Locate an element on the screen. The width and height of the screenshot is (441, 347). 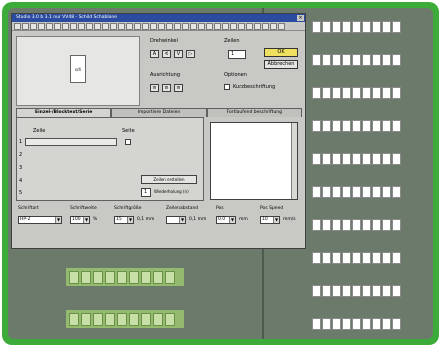
font-family-value: HP-2 is located at coordinates (25, 219).